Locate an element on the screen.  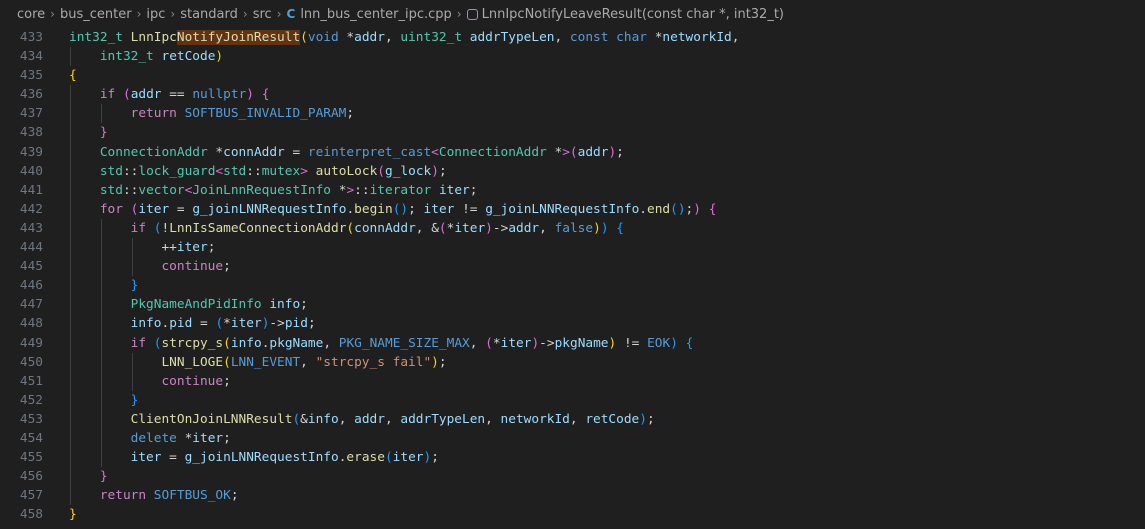
code-token: -> is located at coordinates (277, 324).